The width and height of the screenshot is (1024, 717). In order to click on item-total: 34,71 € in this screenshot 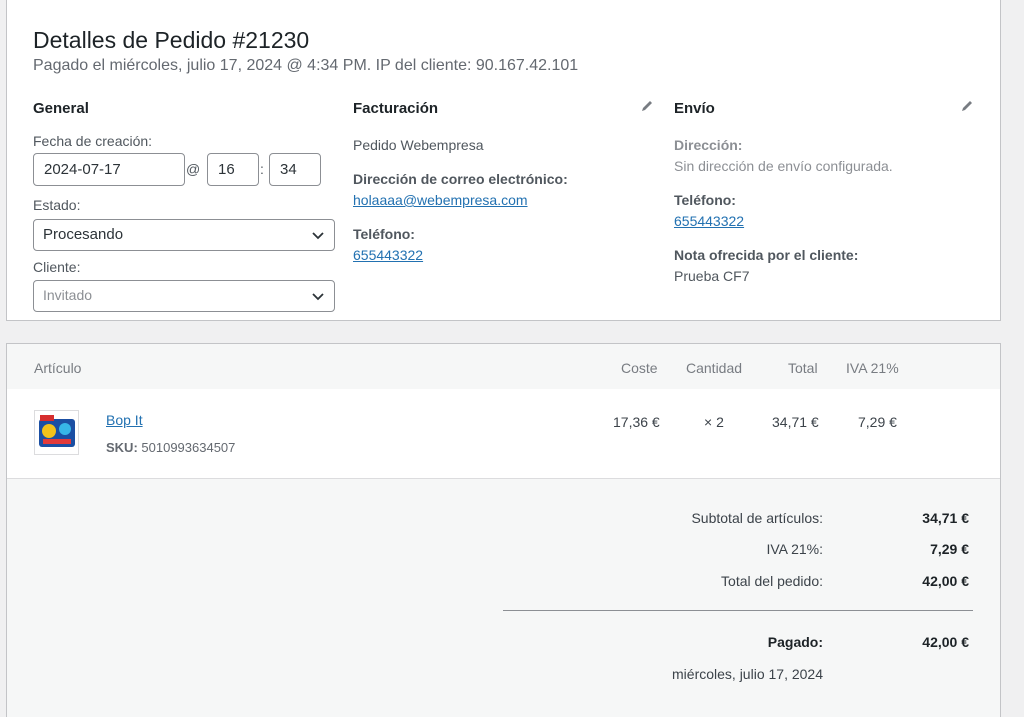, I will do `click(795, 422)`.